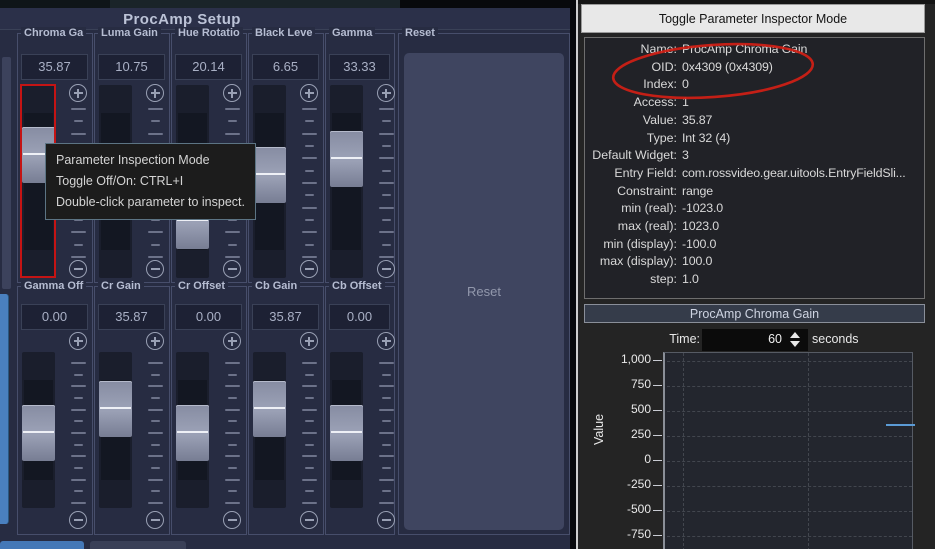 The image size is (935, 549). I want to click on time-spinbox: 60, so click(755, 340).